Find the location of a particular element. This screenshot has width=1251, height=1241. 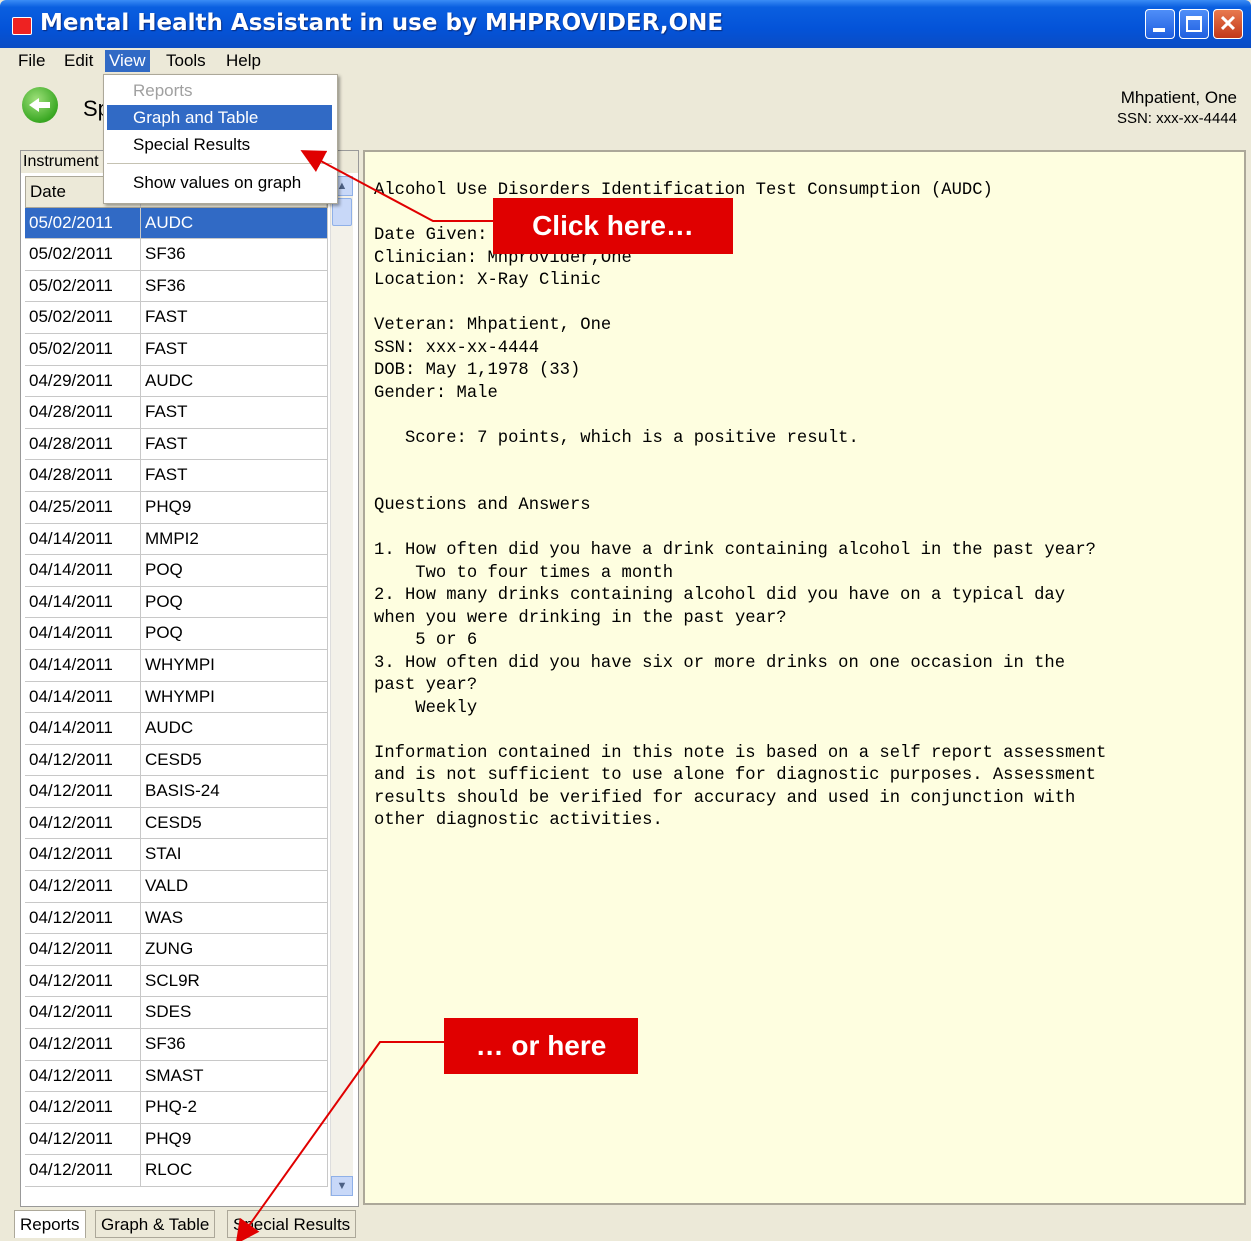

table-row: 04/14/2011 AUDC is located at coordinates (176, 729).